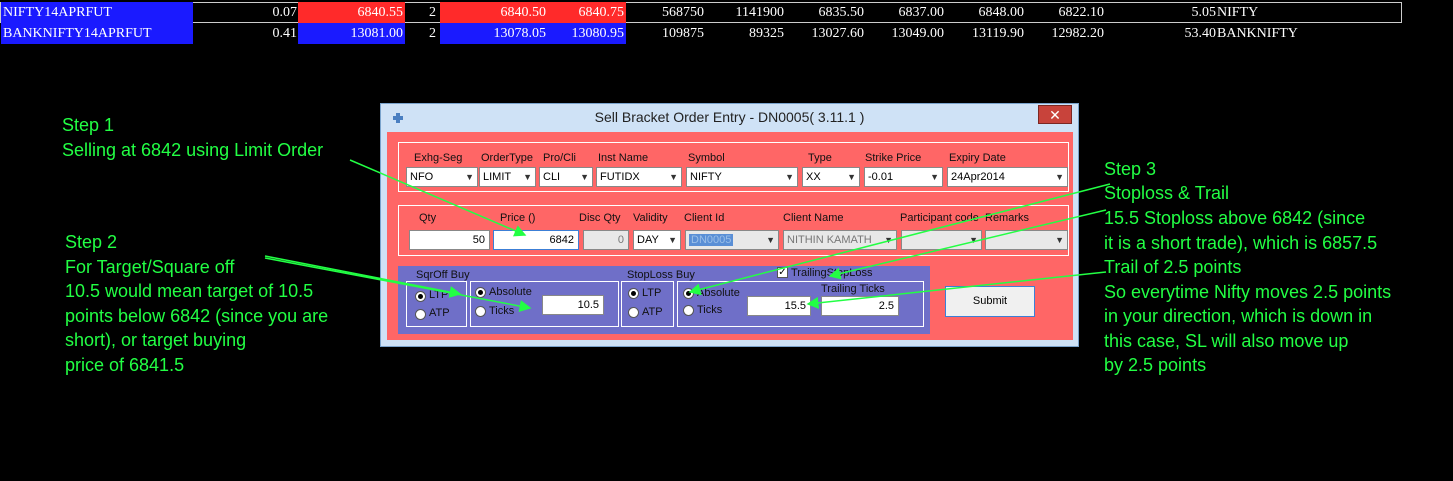 The height and width of the screenshot is (481, 1453). I want to click on step3-arrow-absolute, so click(899, 239).